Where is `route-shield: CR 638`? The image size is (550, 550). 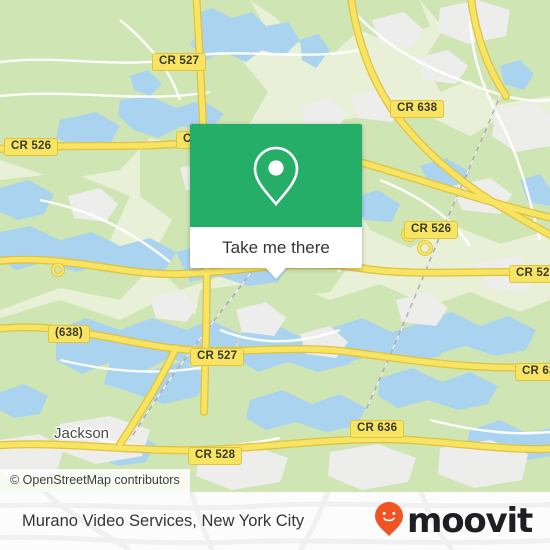 route-shield: CR 638 is located at coordinates (417, 109).